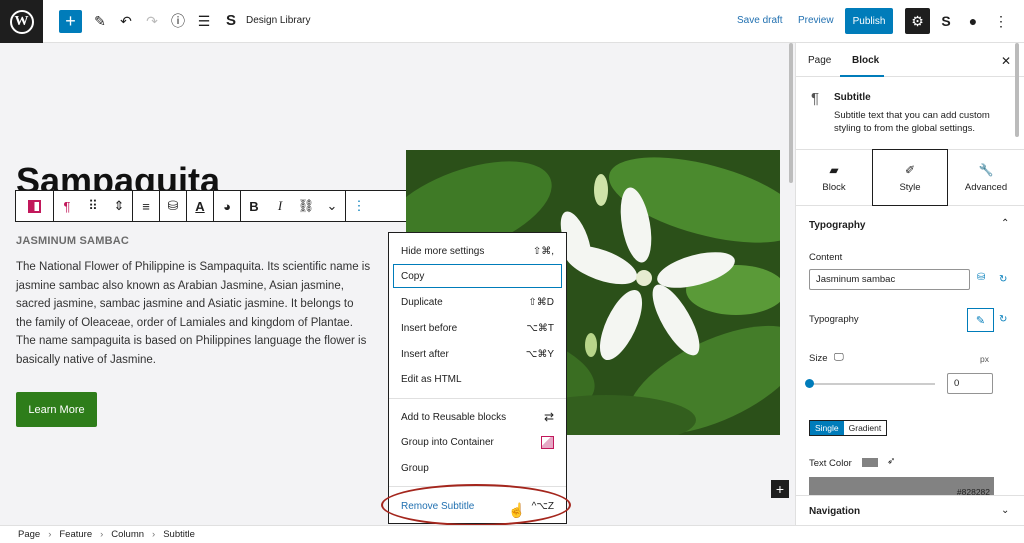  I want to click on menu-item-group-into-container: Group into Container, so click(477, 442).